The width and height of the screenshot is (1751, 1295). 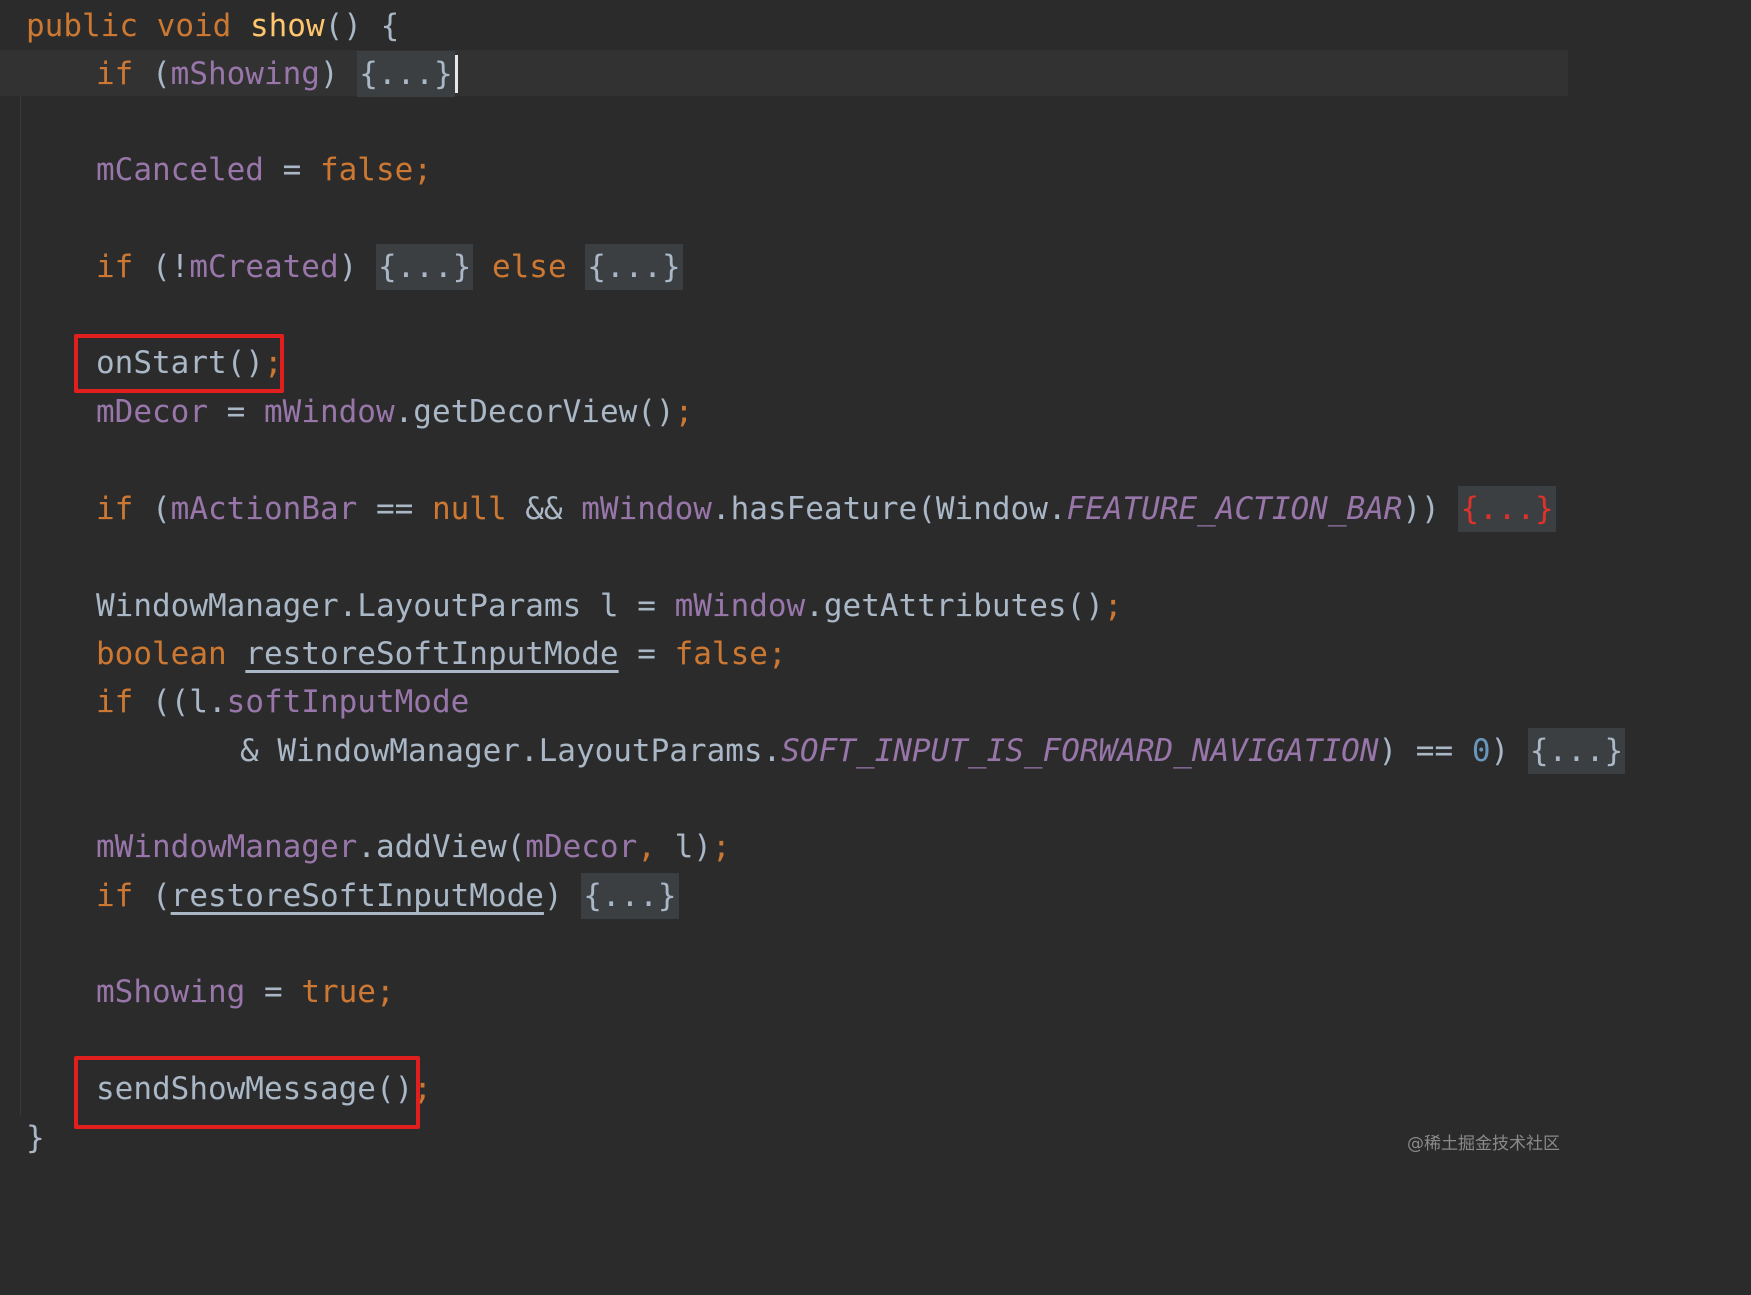 I want to click on method-call: .addView(, so click(x=441, y=847).